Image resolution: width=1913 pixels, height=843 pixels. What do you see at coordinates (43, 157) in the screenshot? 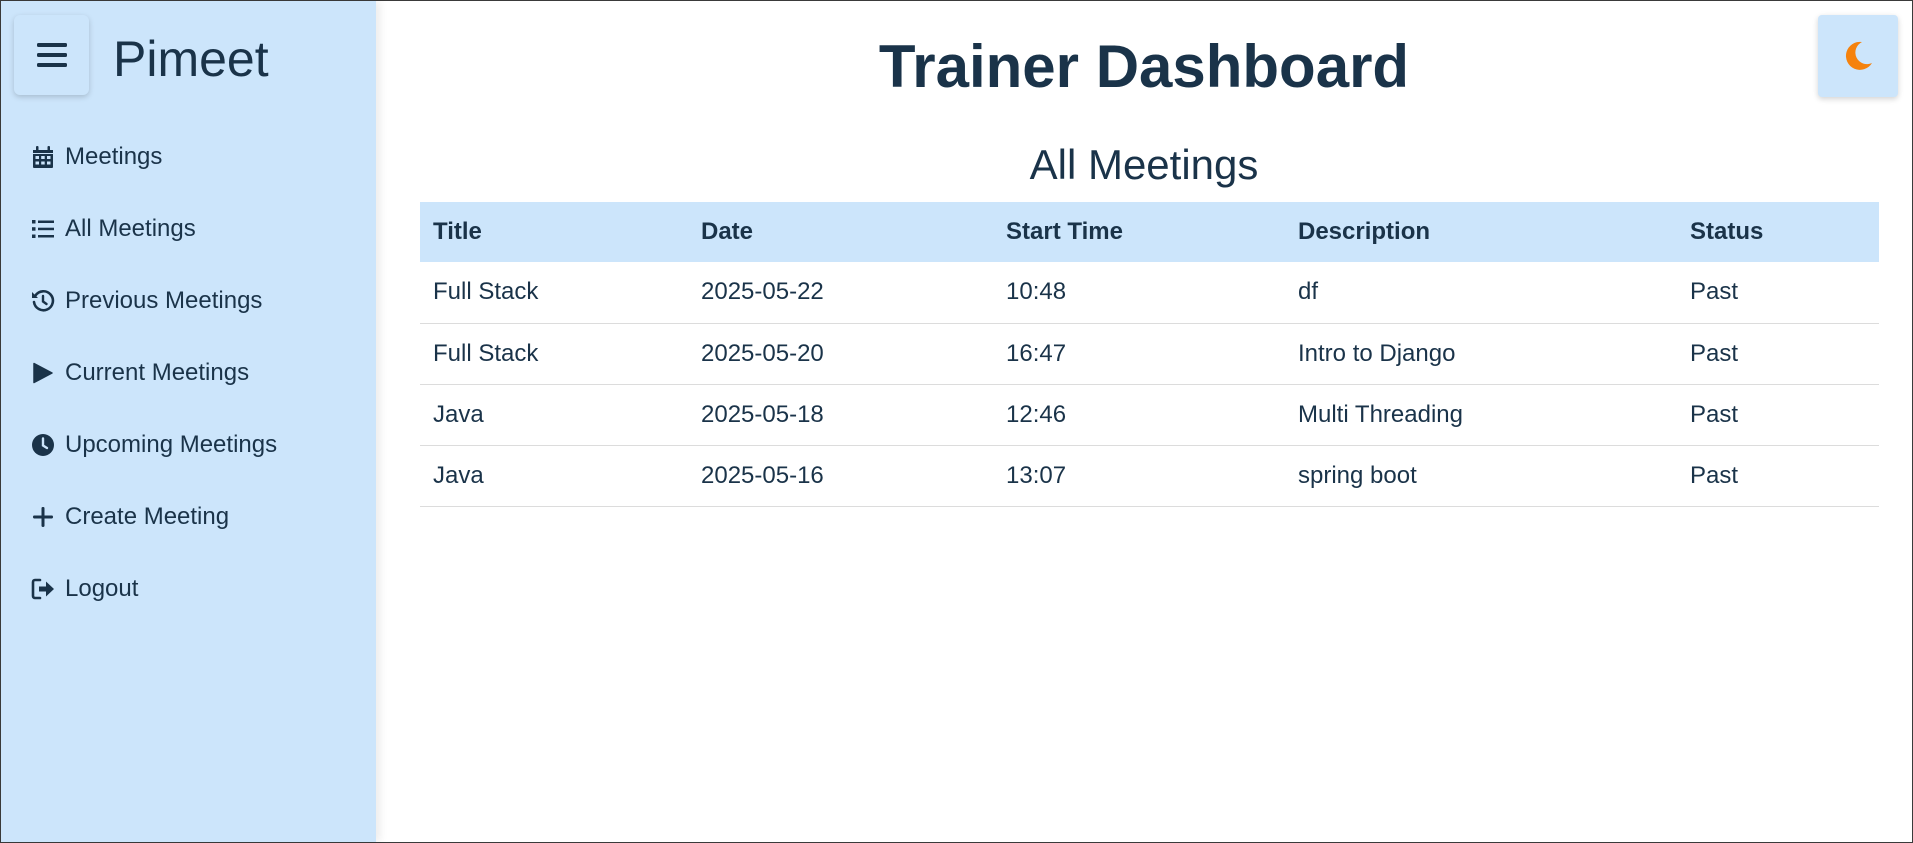
I see `calendar-icon` at bounding box center [43, 157].